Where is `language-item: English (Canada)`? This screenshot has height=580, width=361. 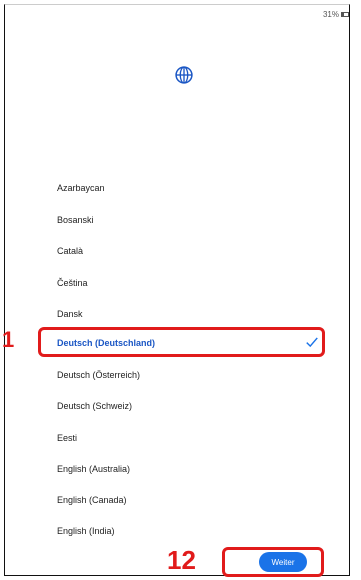 language-item: English (Canada) is located at coordinates (92, 500).